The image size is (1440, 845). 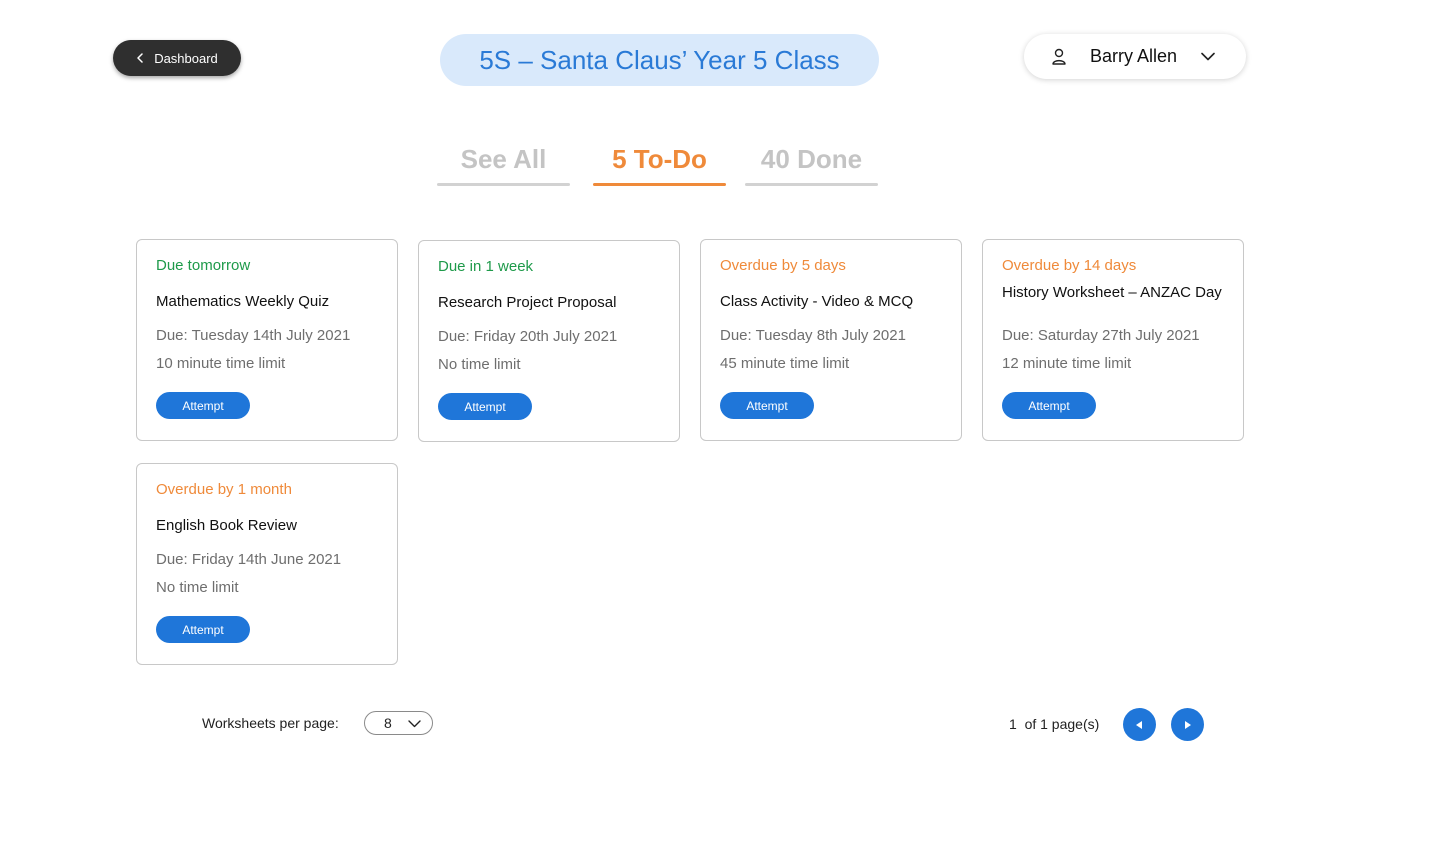 What do you see at coordinates (243, 301) in the screenshot?
I see `worksheet-title: Mathematics Weekly Quiz` at bounding box center [243, 301].